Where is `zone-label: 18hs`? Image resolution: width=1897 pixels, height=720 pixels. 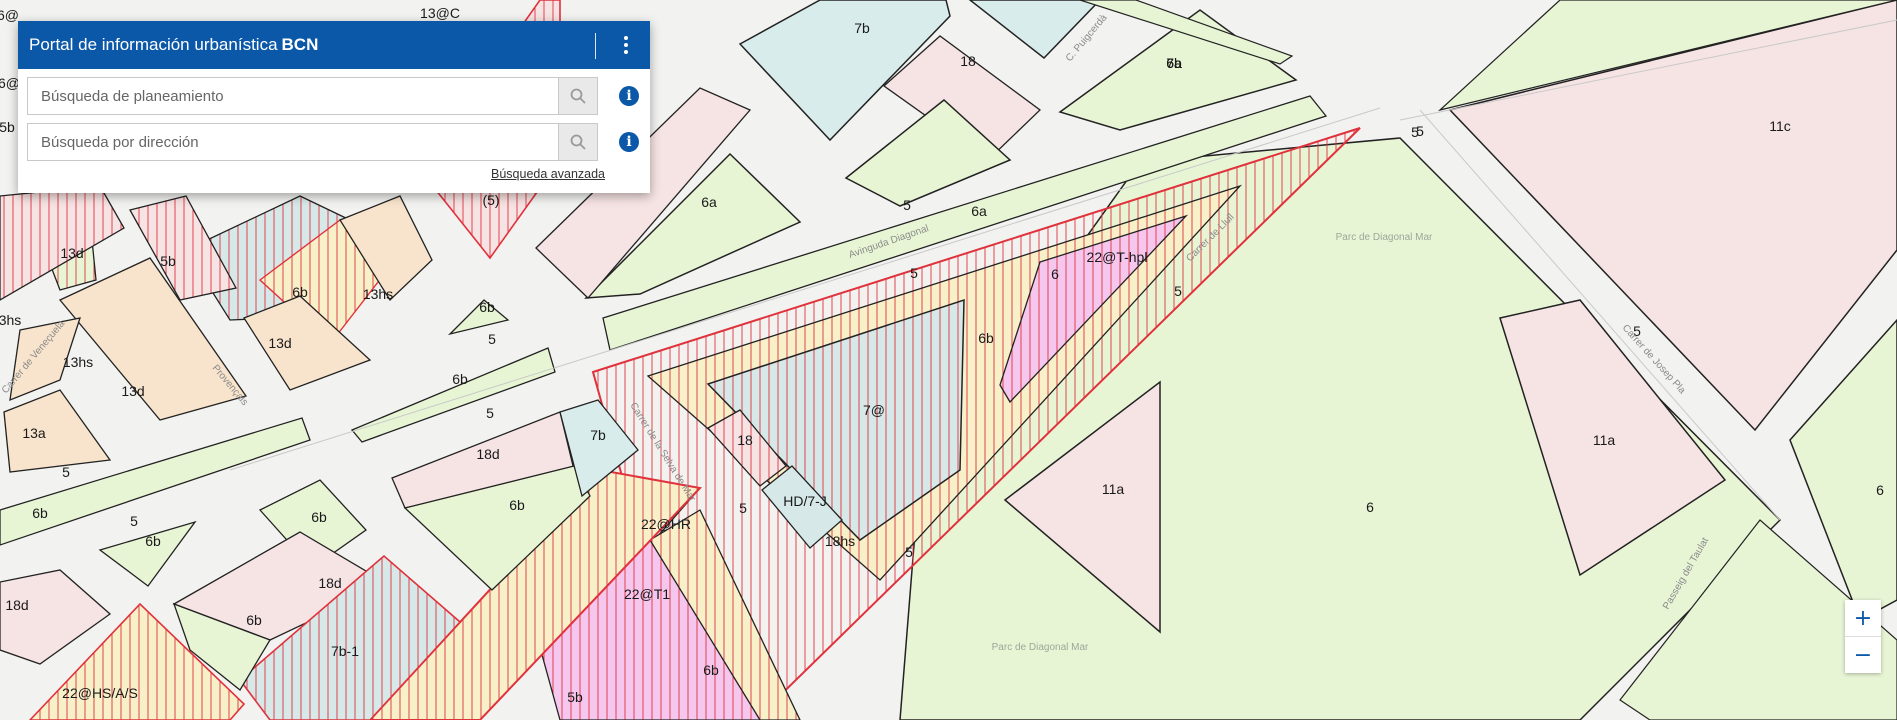
zone-label: 18hs is located at coordinates (840, 541).